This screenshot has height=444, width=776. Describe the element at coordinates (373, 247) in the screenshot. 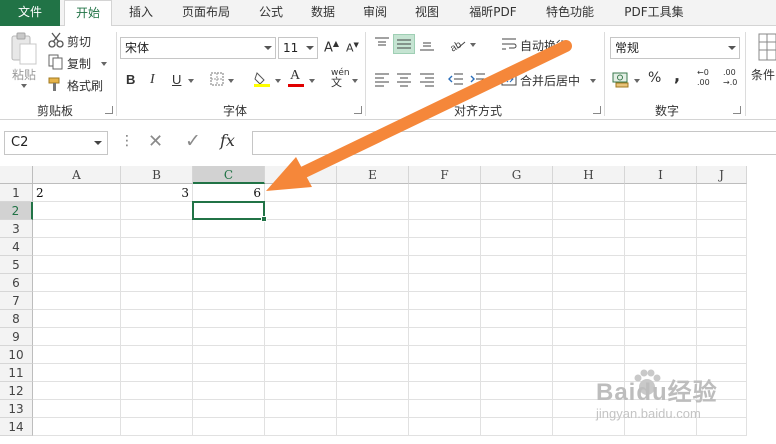

I see `cell-e4` at that location.